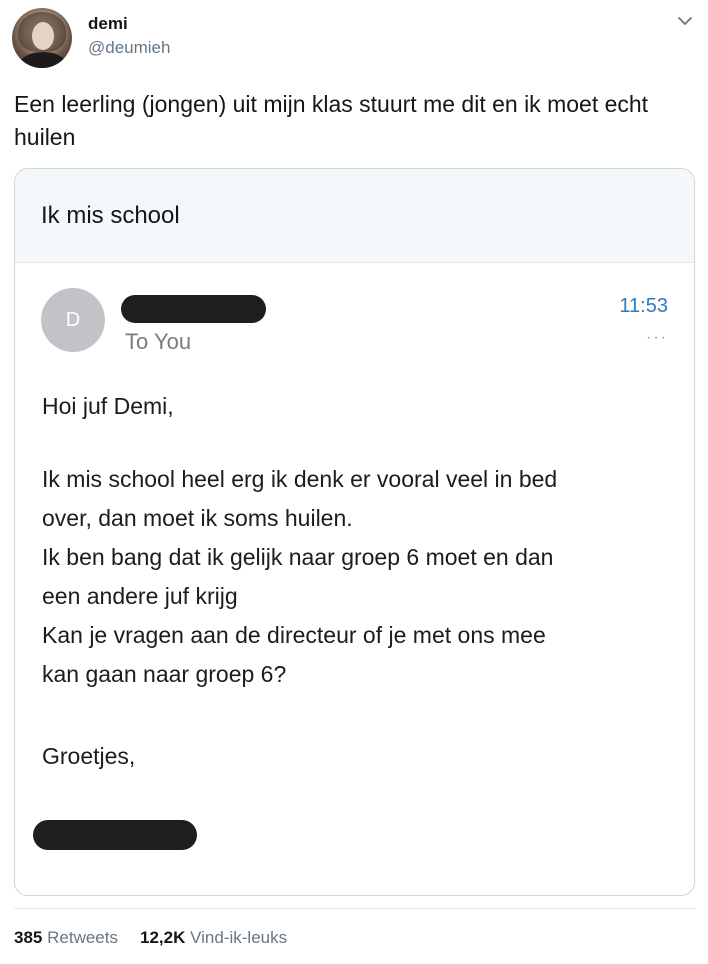 The image size is (708, 964). What do you see at coordinates (115, 835) in the screenshot?
I see `redacted-signature` at bounding box center [115, 835].